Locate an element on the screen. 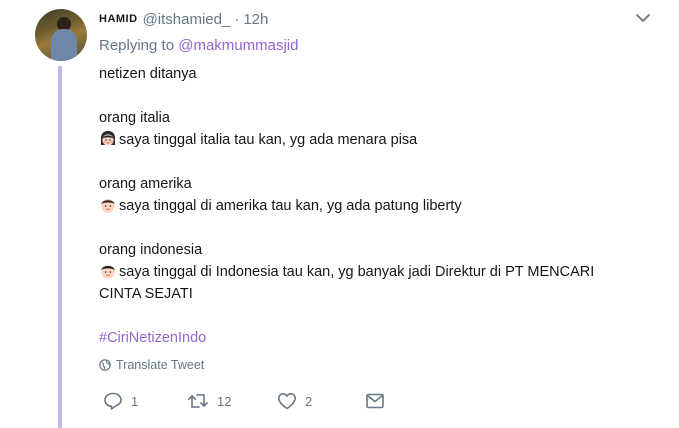 Image resolution: width=679 pixels, height=428 pixels. retweet-icon is located at coordinates (198, 401).